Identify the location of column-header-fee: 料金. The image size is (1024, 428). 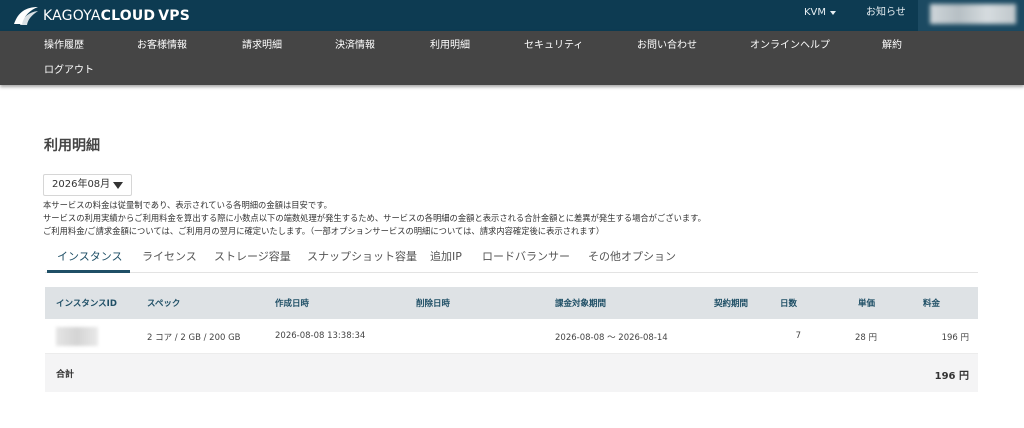
(932, 304).